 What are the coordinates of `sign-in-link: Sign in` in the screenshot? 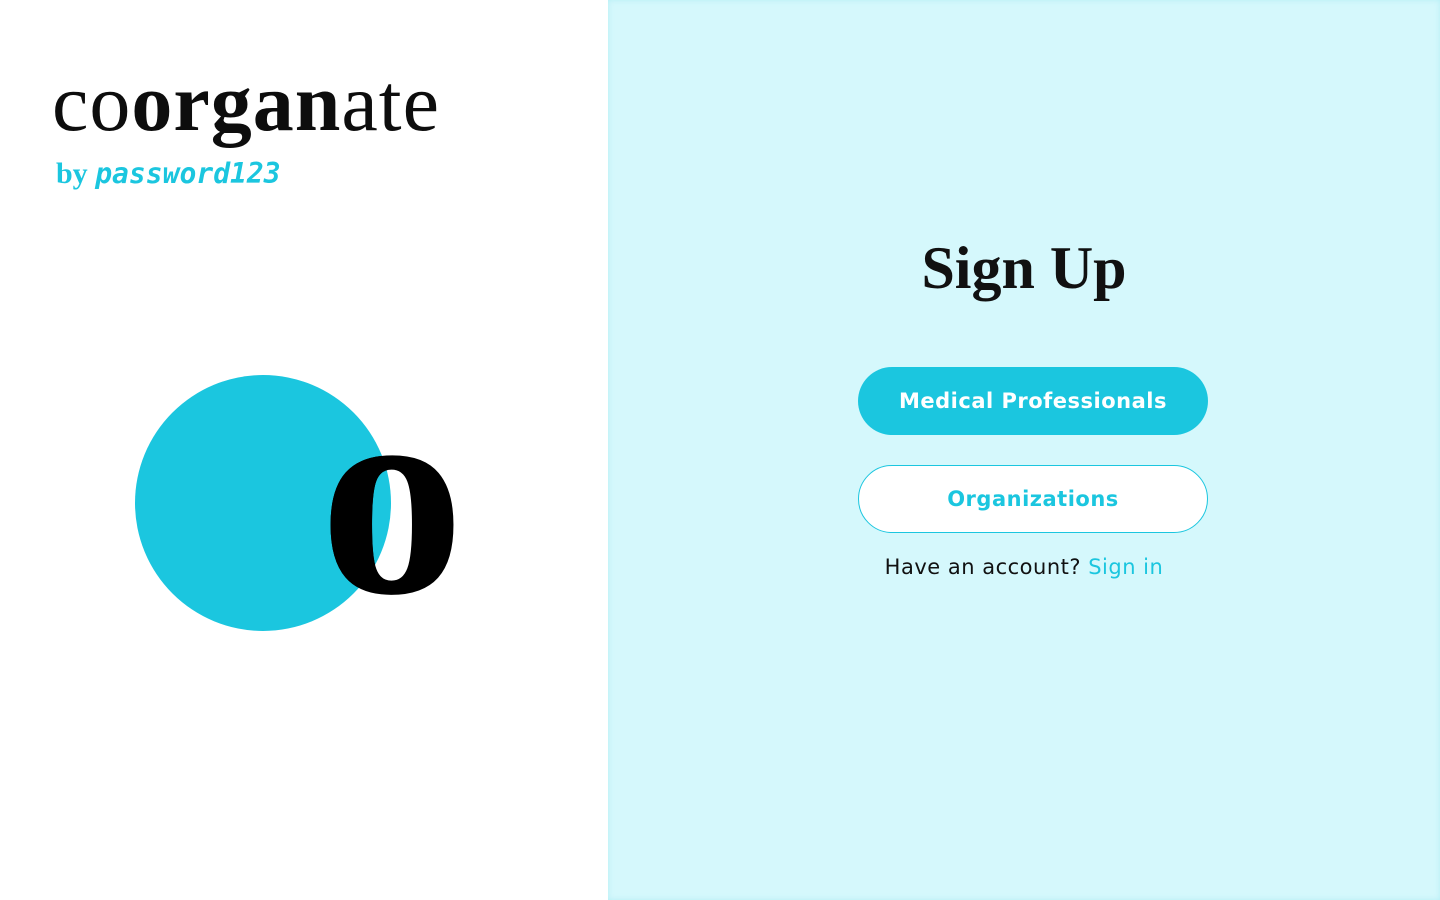 It's located at (1125, 567).